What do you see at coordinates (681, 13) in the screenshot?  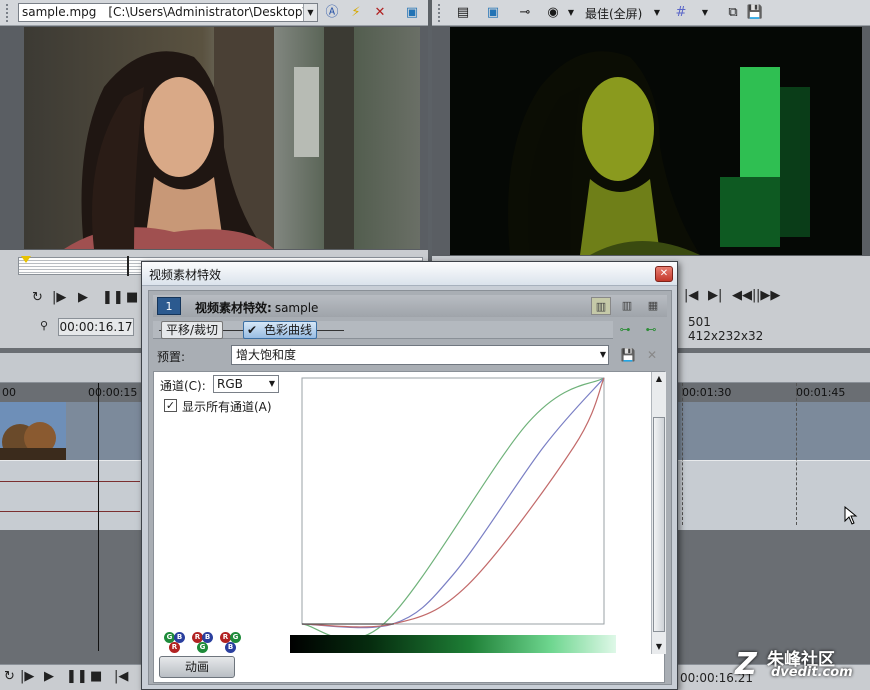 I see `grid-icon: #` at bounding box center [681, 13].